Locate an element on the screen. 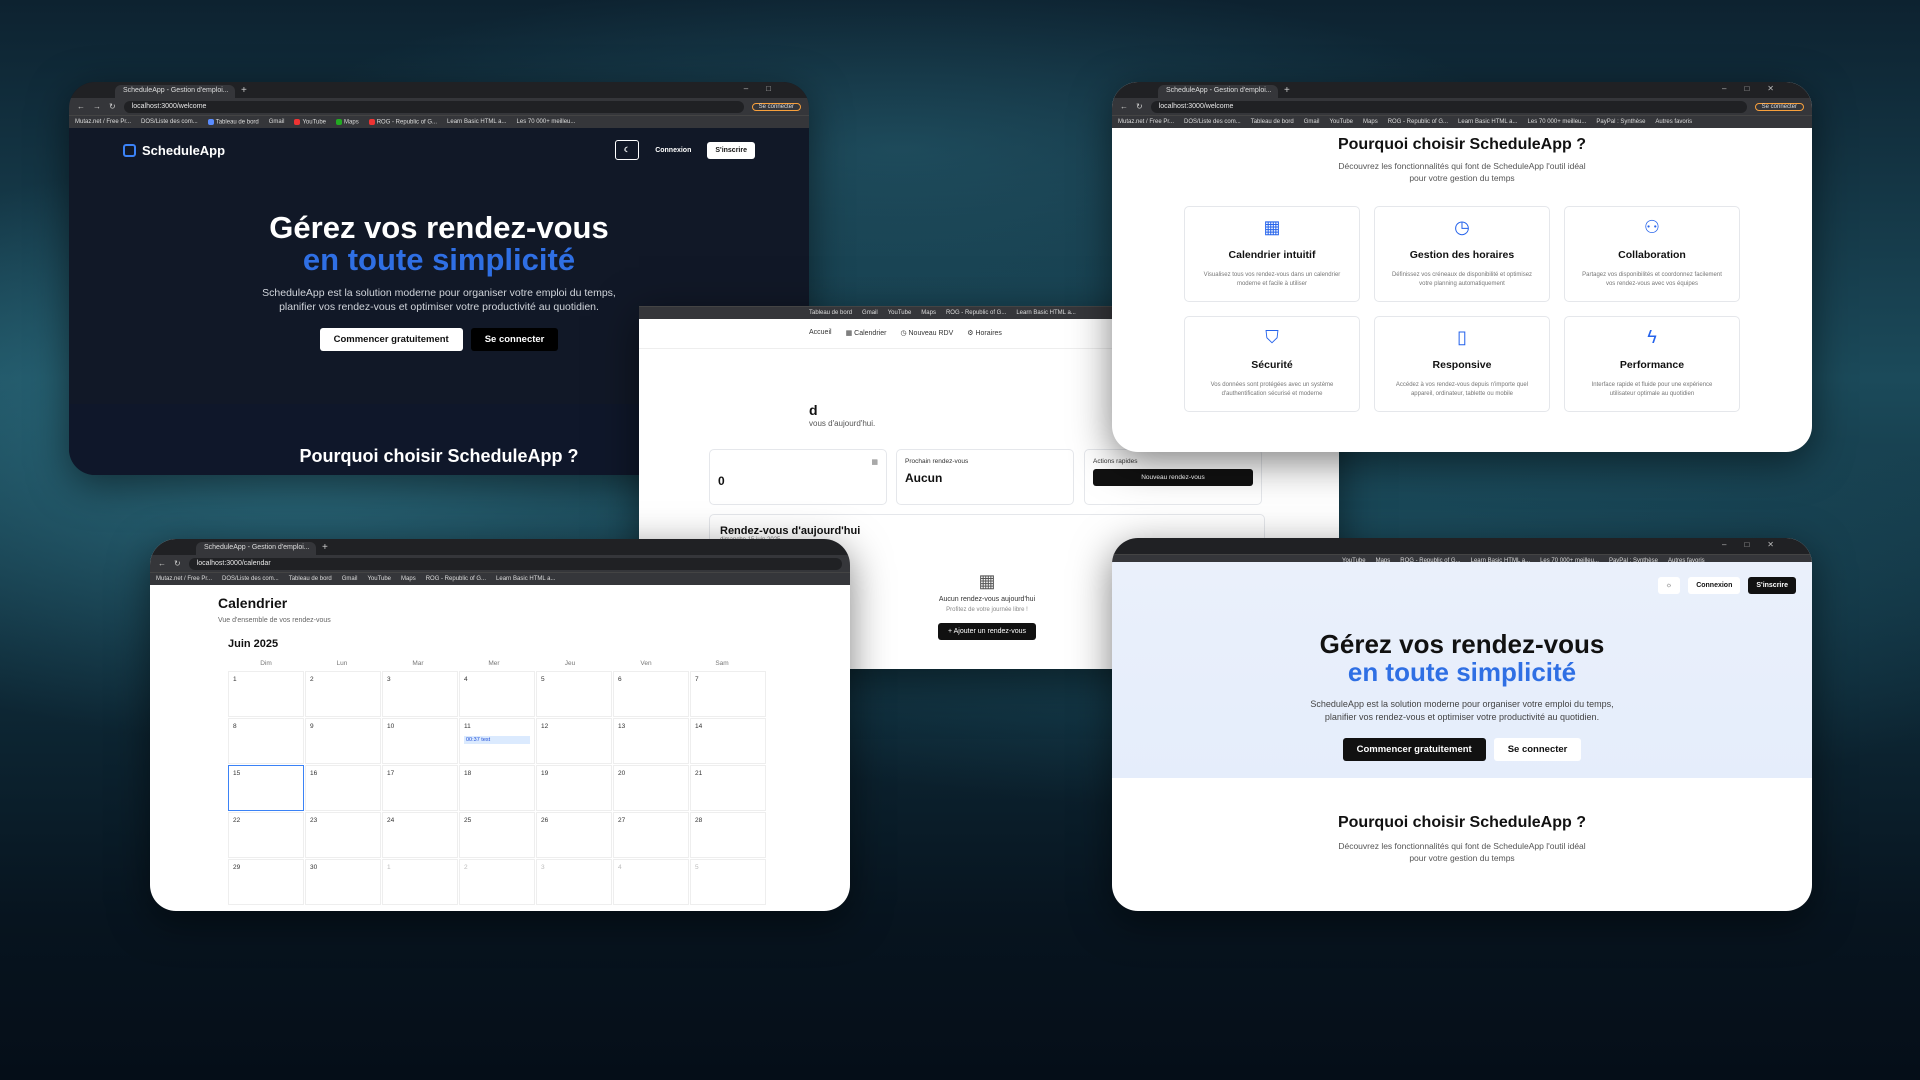 The image size is (1920, 1080). day-cell: 21 is located at coordinates (728, 788).